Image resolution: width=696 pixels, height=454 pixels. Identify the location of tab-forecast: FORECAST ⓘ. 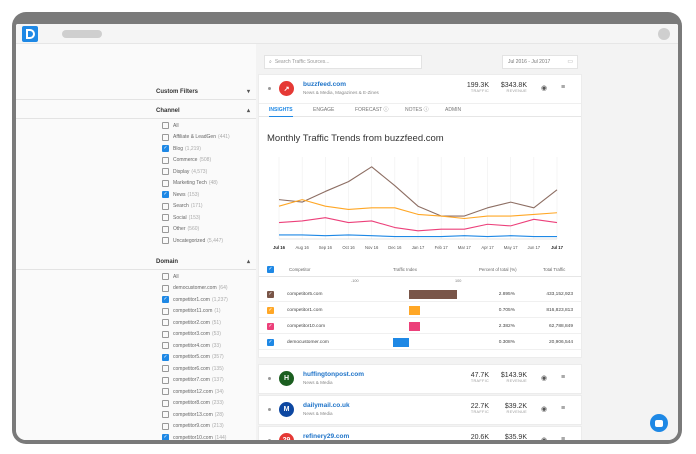
(372, 110).